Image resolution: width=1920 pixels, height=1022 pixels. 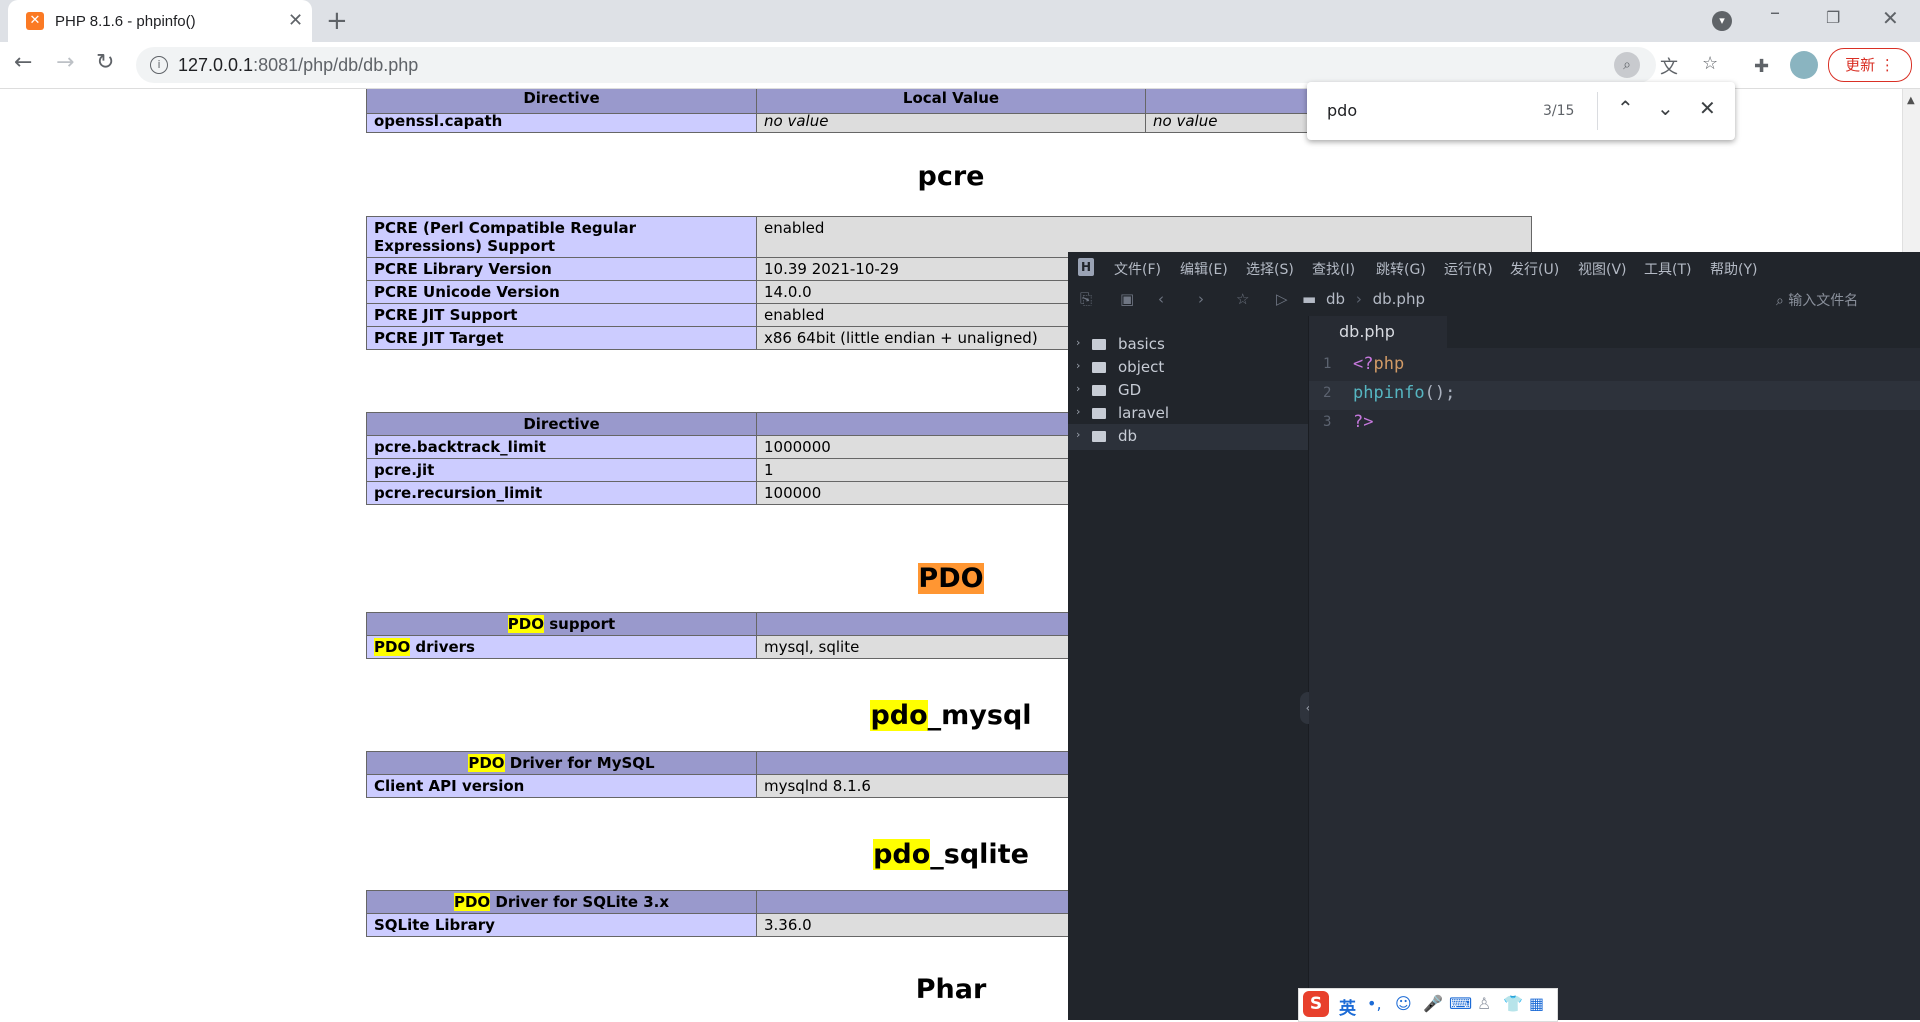 I want to click on section-title-pcre: pcre, so click(x=951, y=176).